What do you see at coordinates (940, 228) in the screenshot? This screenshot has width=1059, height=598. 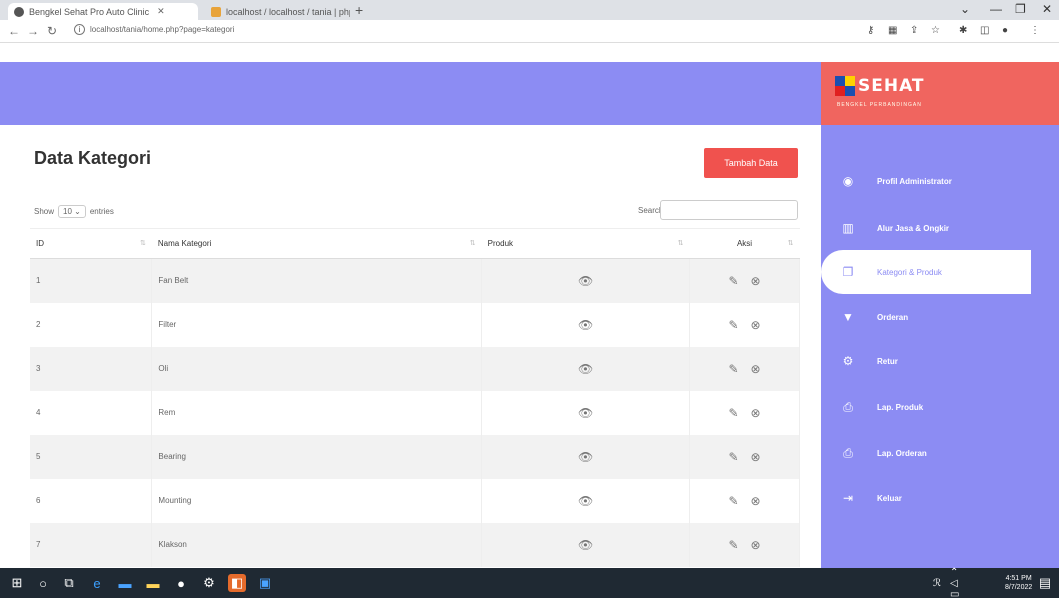 I see `sidebar-item-alur-jasa: ▥ Alur Jasa & Ongkir` at bounding box center [940, 228].